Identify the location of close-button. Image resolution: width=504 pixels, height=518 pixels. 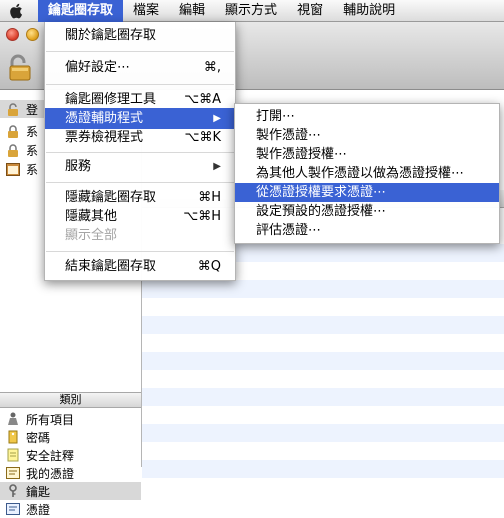
(12, 34).